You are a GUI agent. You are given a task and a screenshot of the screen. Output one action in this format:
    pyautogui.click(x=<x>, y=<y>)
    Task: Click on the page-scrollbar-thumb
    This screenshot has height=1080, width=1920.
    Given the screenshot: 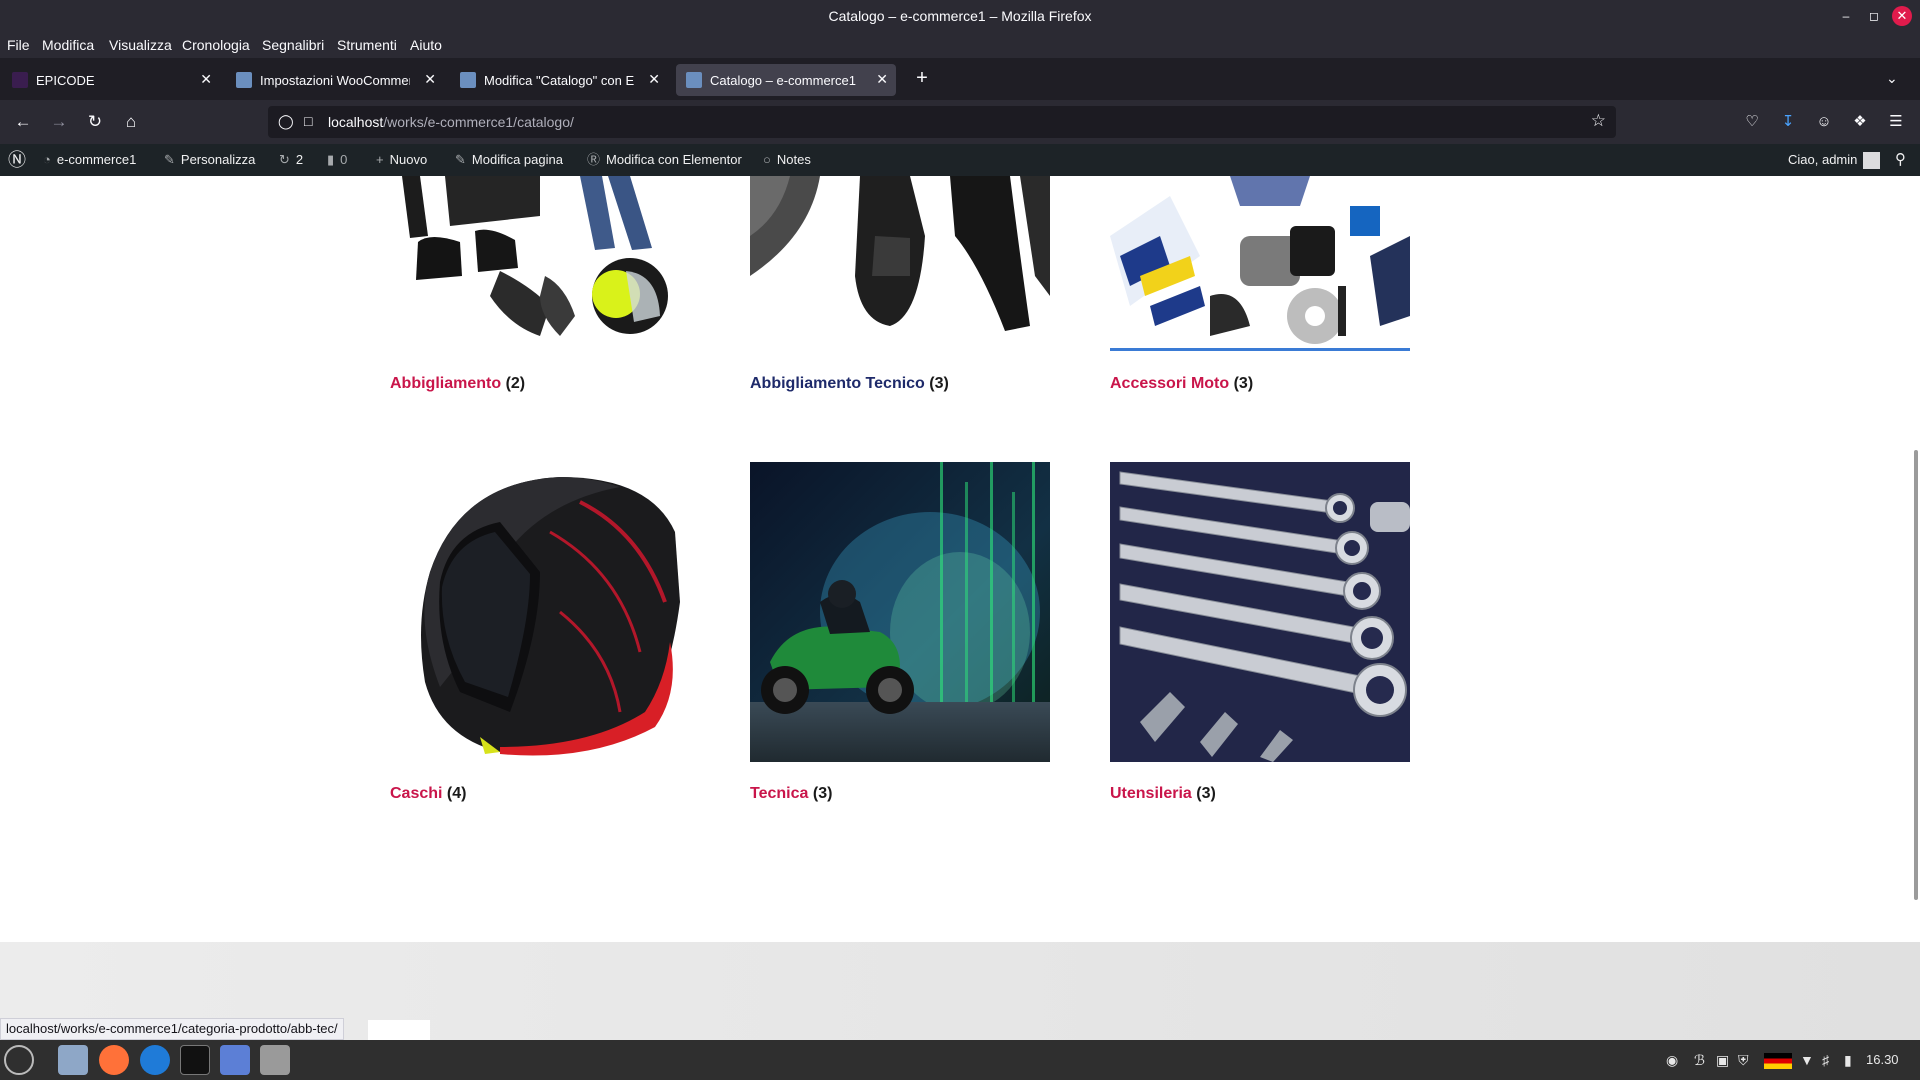 What is the action you would take?
    pyautogui.click(x=1916, y=675)
    